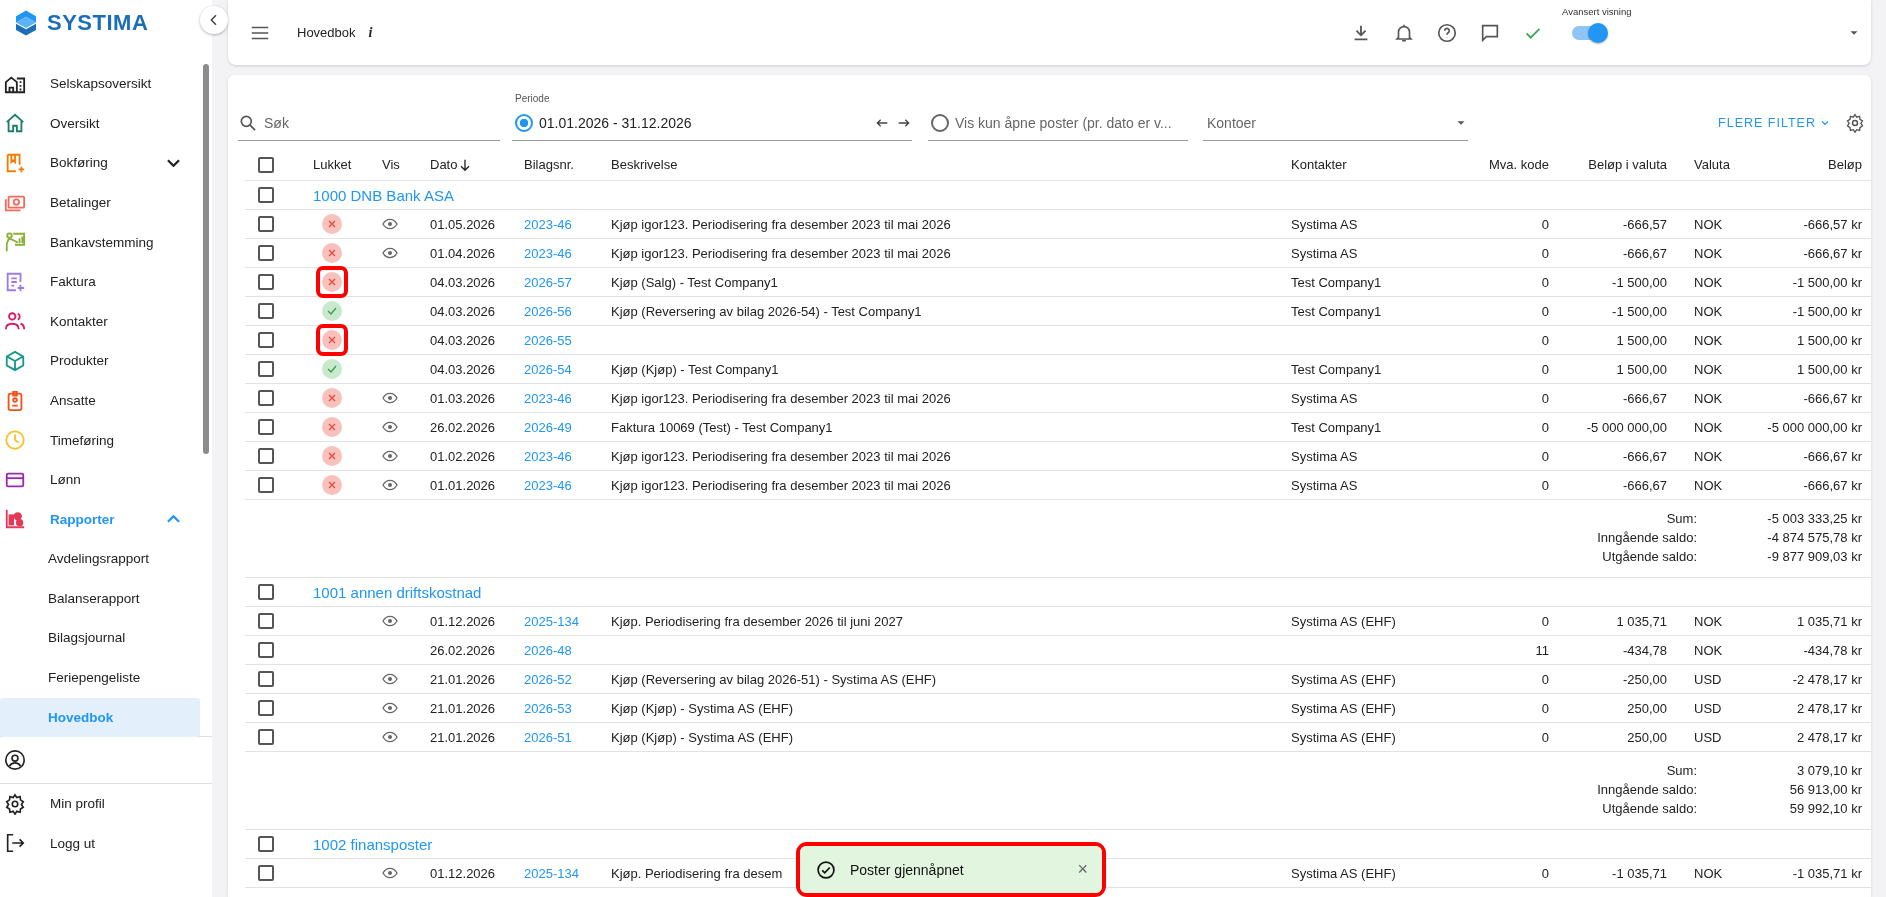  What do you see at coordinates (1814, 518) in the screenshot?
I see `total-value: -5 003 333,25 kr` at bounding box center [1814, 518].